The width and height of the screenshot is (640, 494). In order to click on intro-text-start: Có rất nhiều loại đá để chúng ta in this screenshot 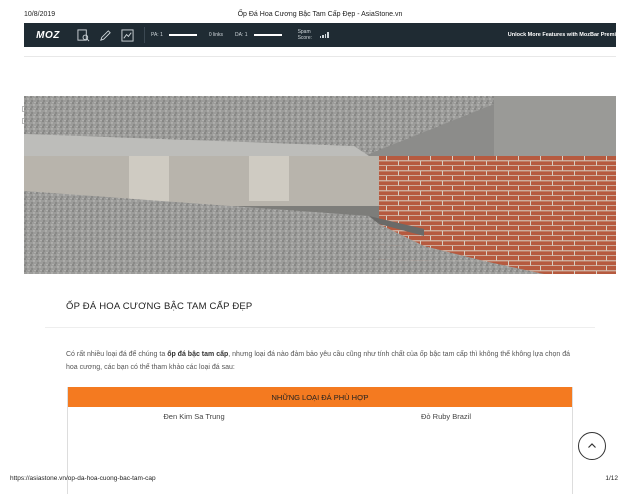, I will do `click(117, 354)`.